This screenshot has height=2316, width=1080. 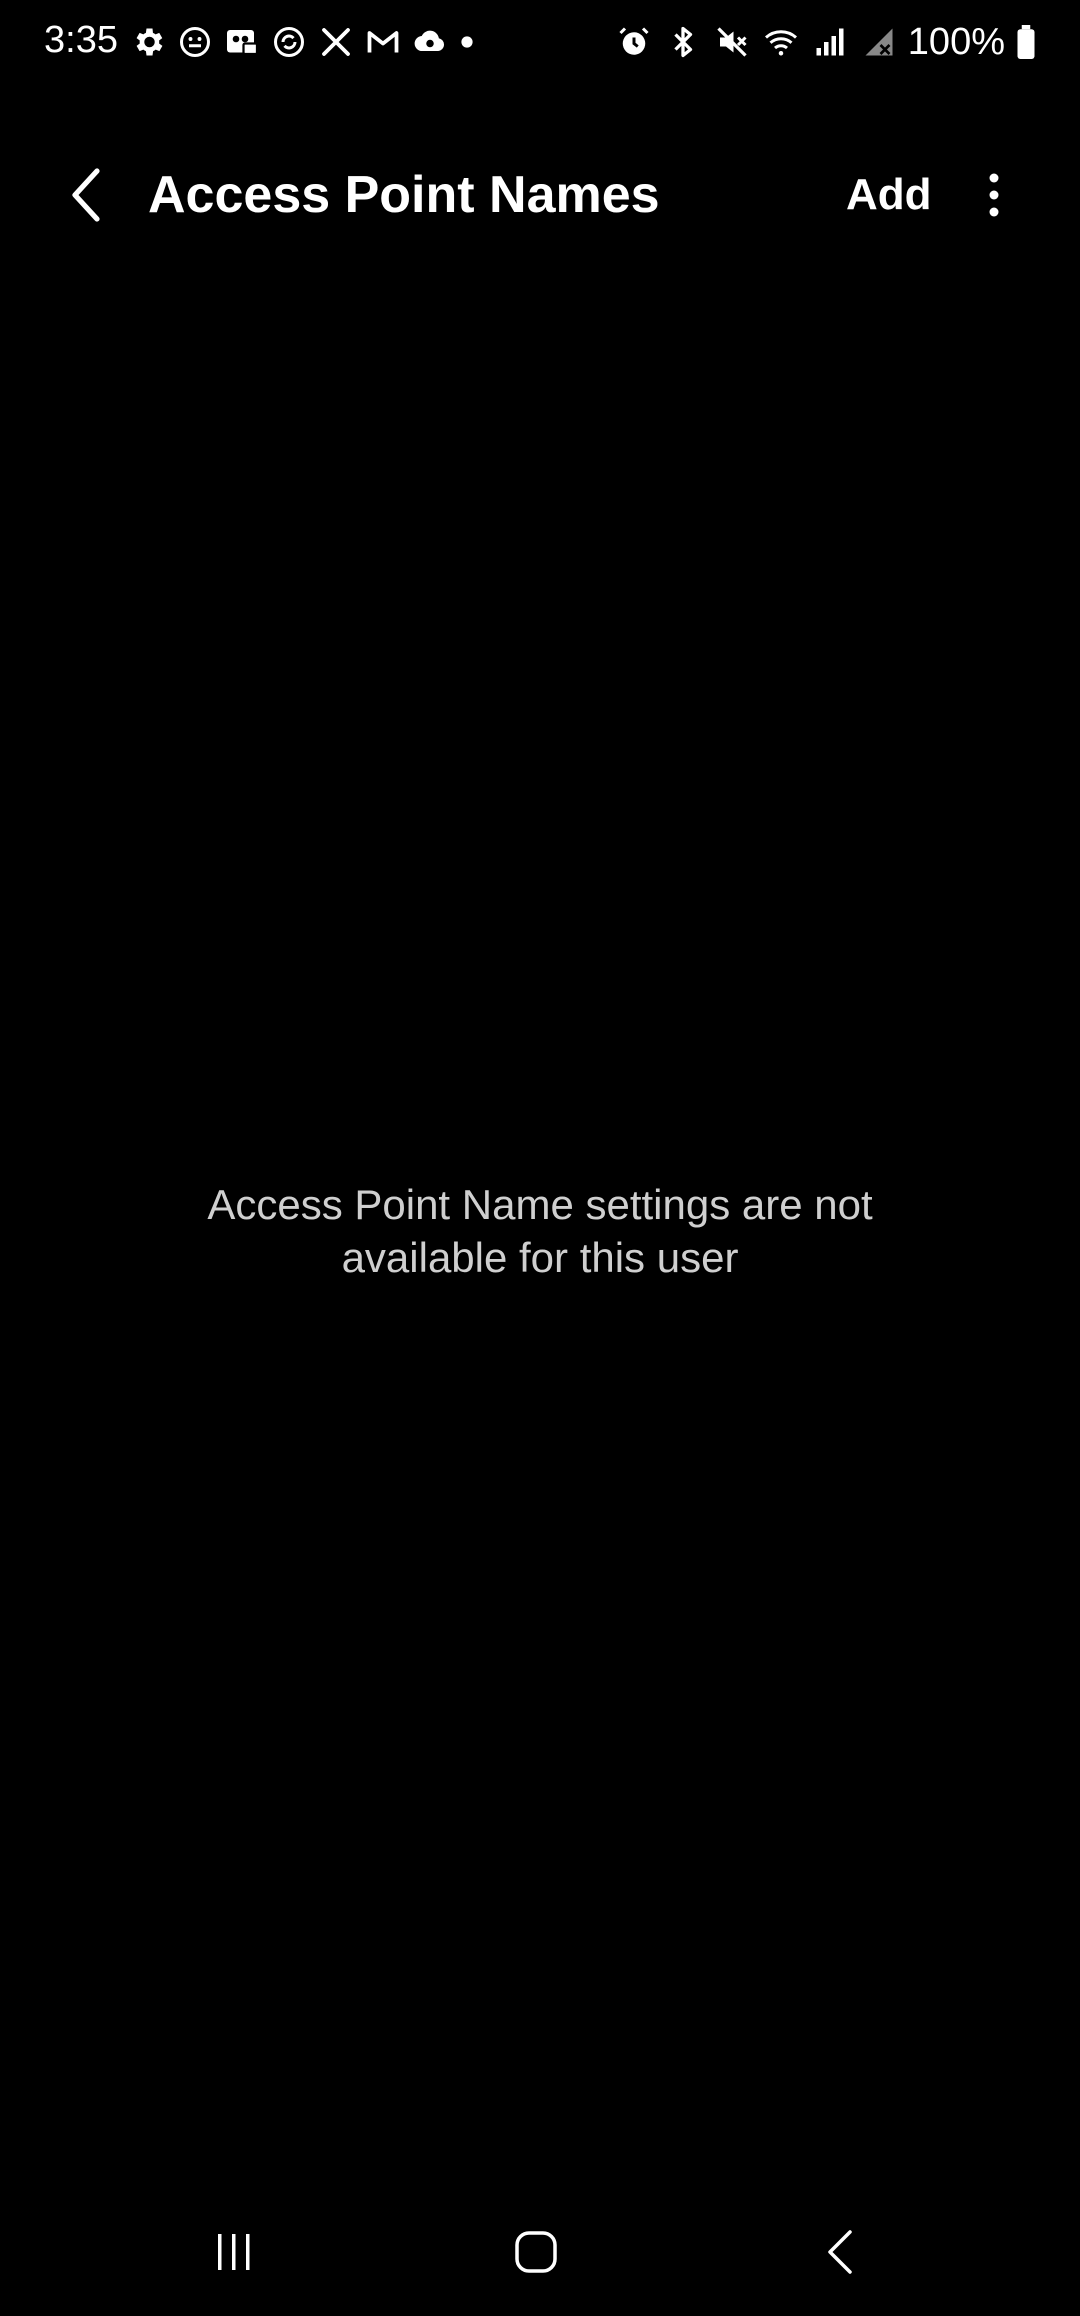 What do you see at coordinates (383, 42) in the screenshot?
I see `gmail-icon` at bounding box center [383, 42].